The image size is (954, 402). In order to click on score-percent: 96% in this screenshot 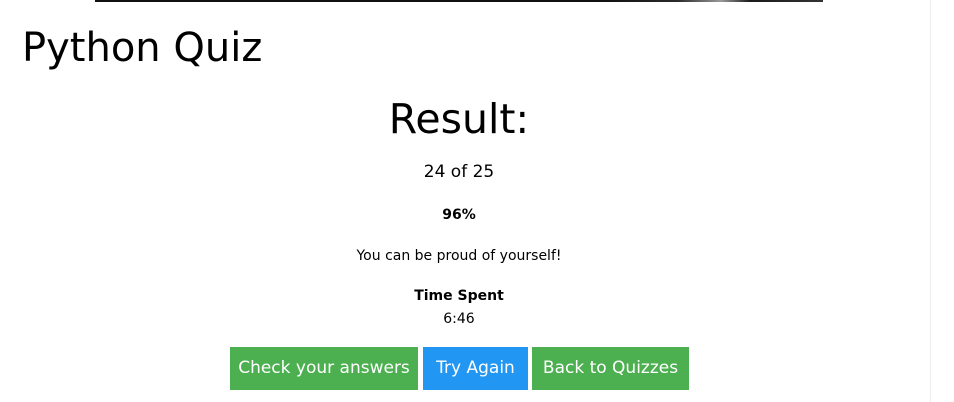, I will do `click(459, 215)`.